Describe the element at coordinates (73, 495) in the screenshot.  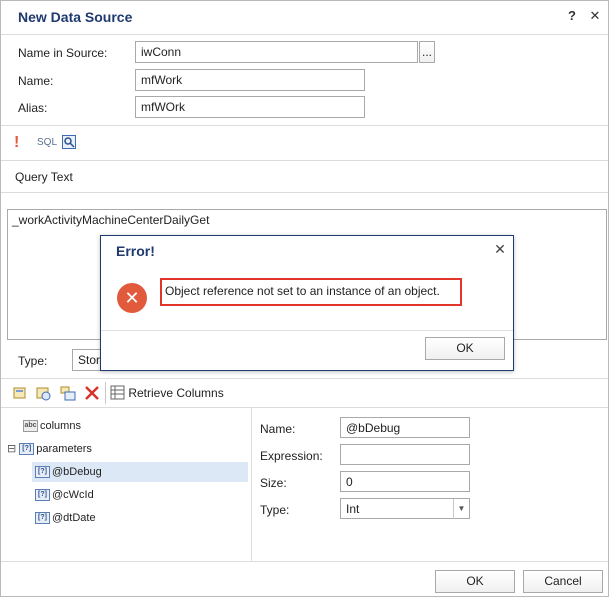
I see `param-label: @cWcId` at that location.